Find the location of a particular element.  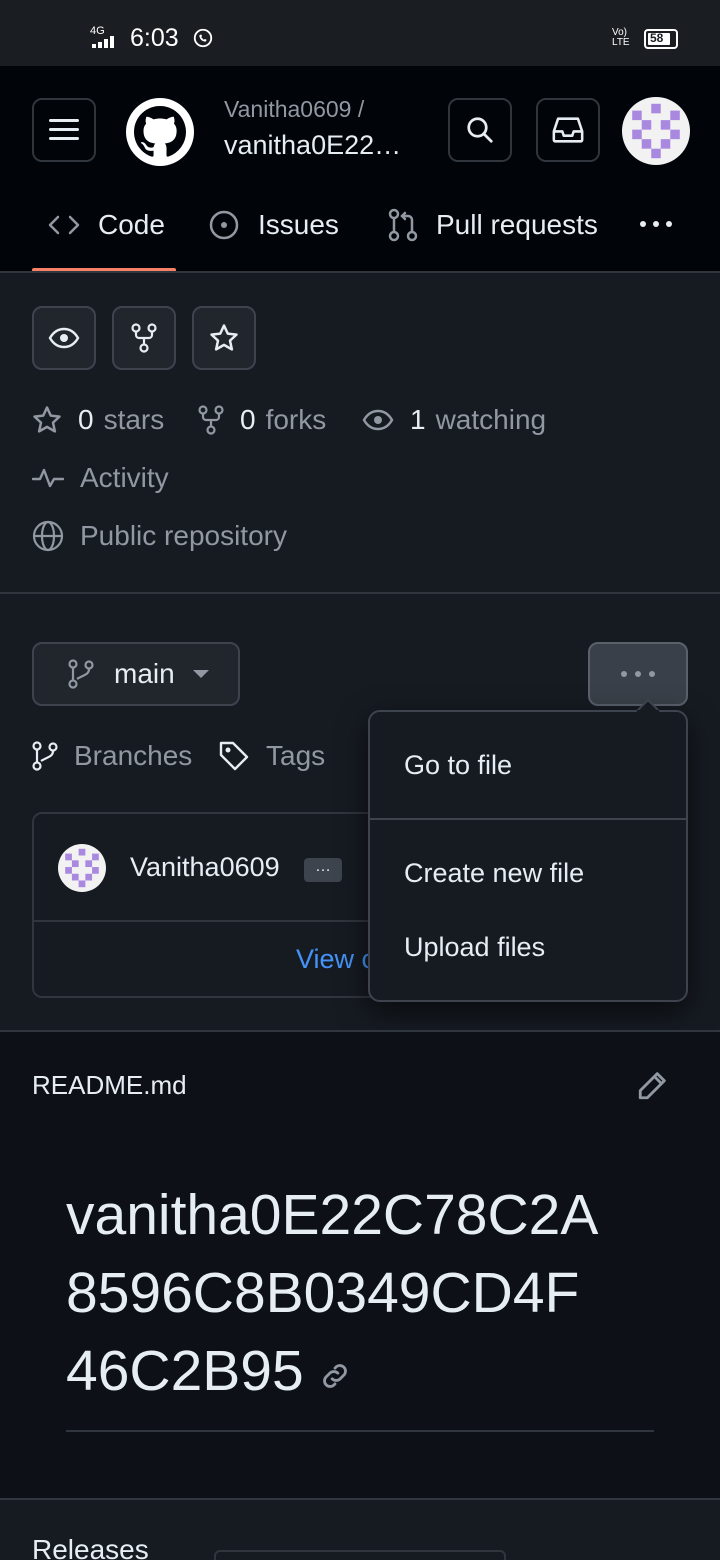

tags-label: Tags is located at coordinates (296, 755).